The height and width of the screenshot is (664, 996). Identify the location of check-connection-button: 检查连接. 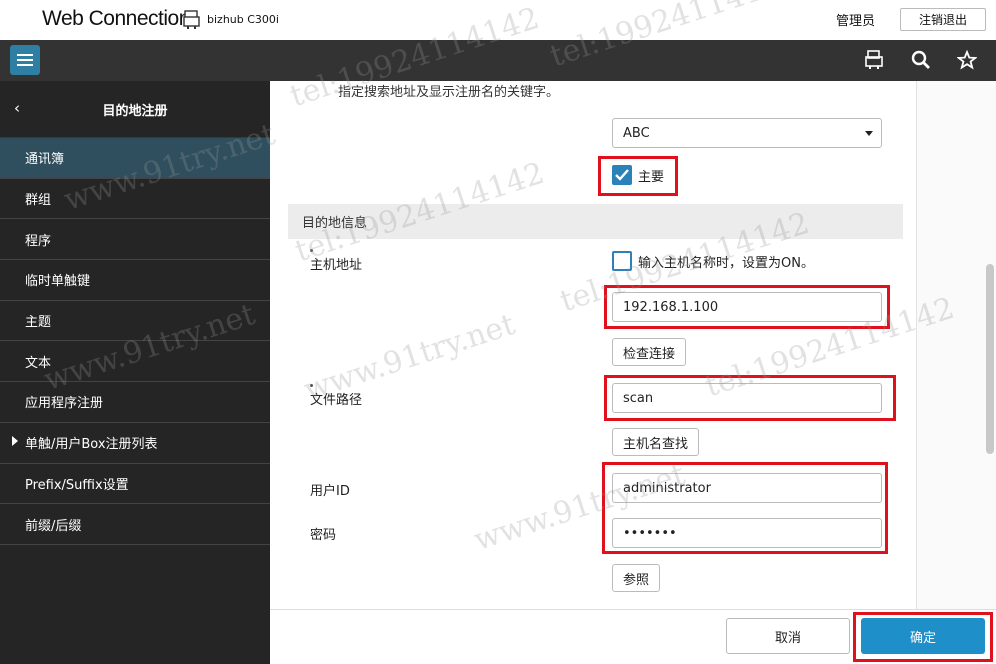
(649, 352).